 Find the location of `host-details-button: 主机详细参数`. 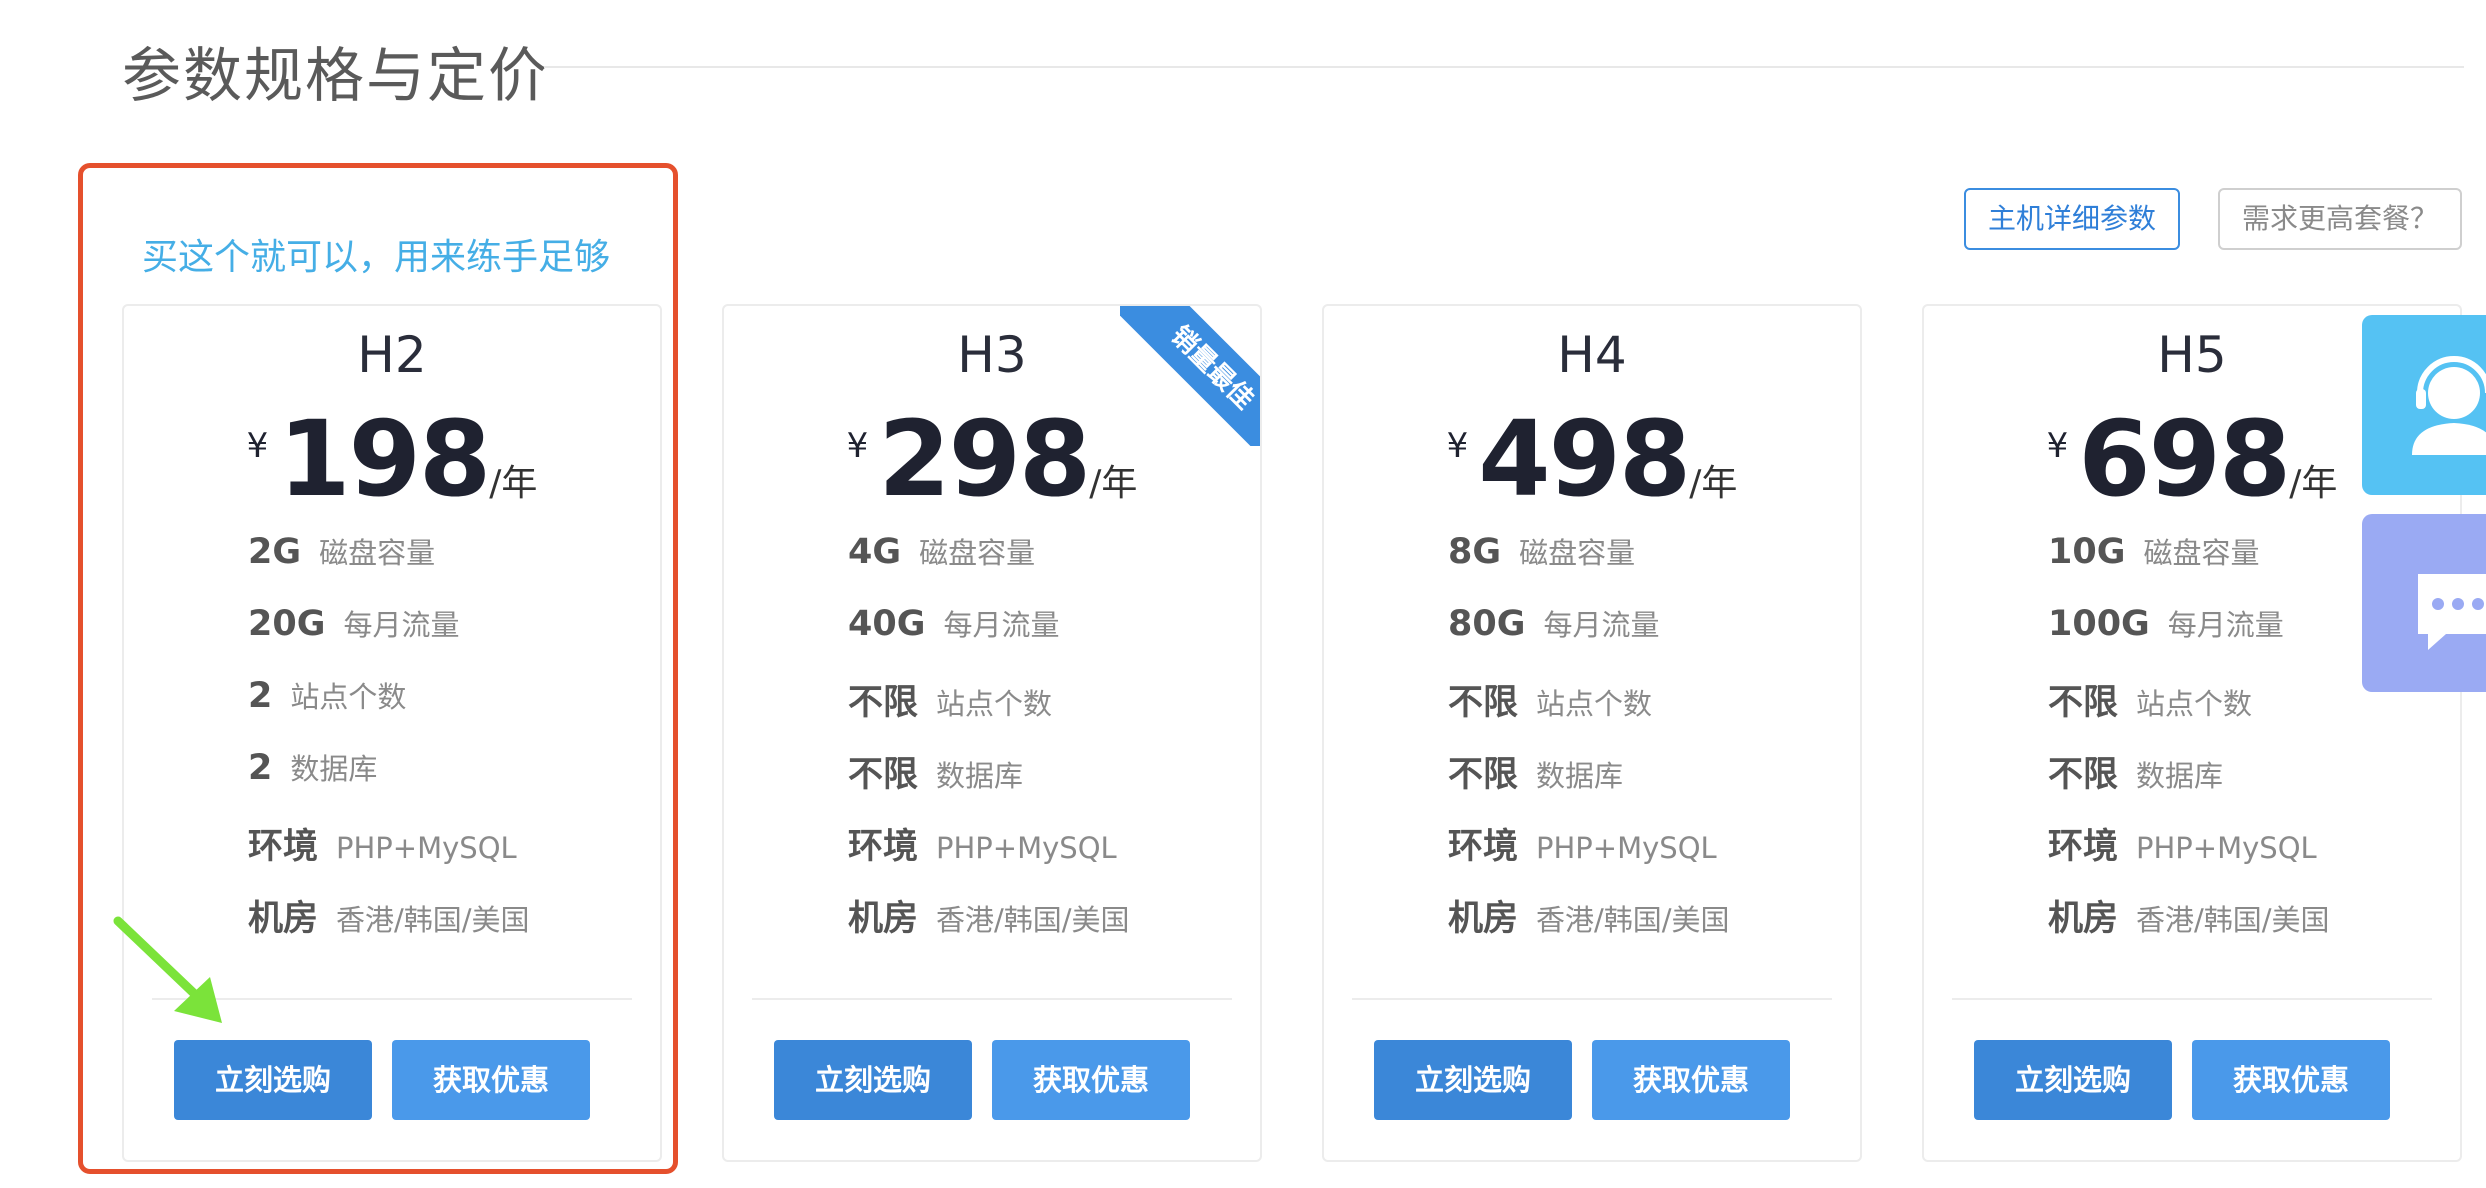

host-details-button: 主机详细参数 is located at coordinates (2072, 219).